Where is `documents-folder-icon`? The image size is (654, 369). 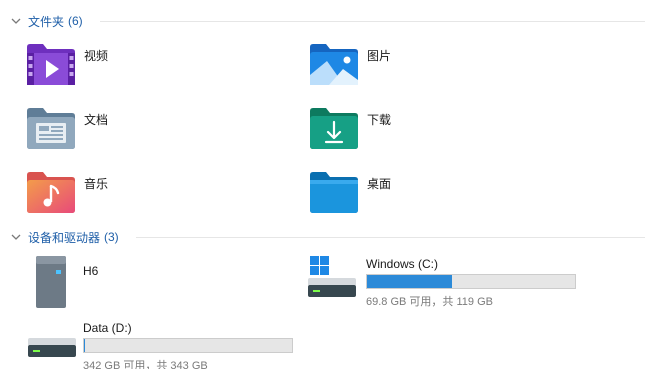 documents-folder-icon is located at coordinates (51, 128).